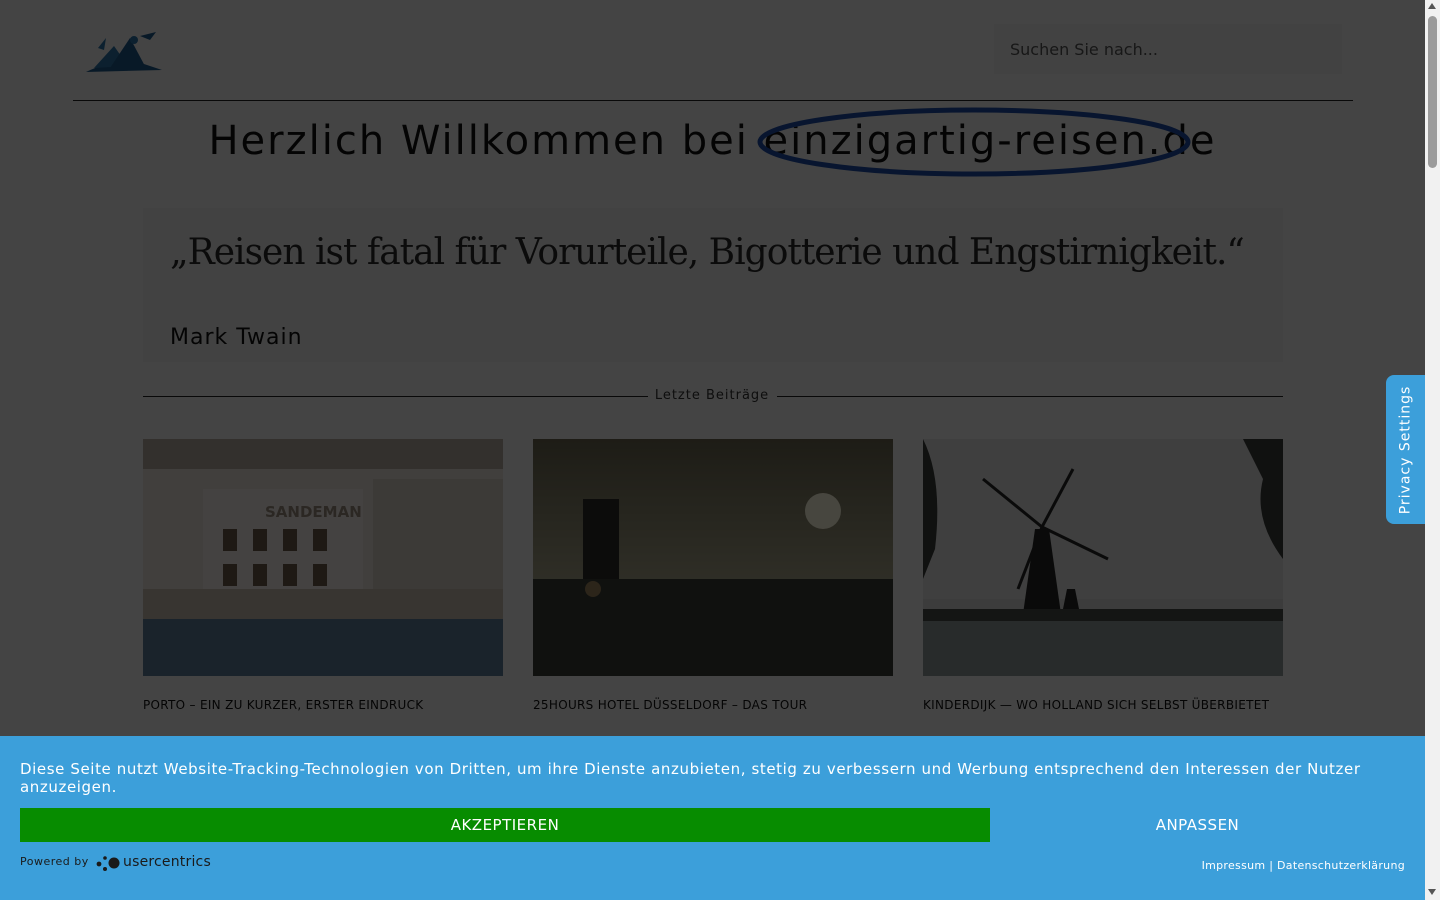  I want to click on post-image-kinderdijk, so click(1103, 557).